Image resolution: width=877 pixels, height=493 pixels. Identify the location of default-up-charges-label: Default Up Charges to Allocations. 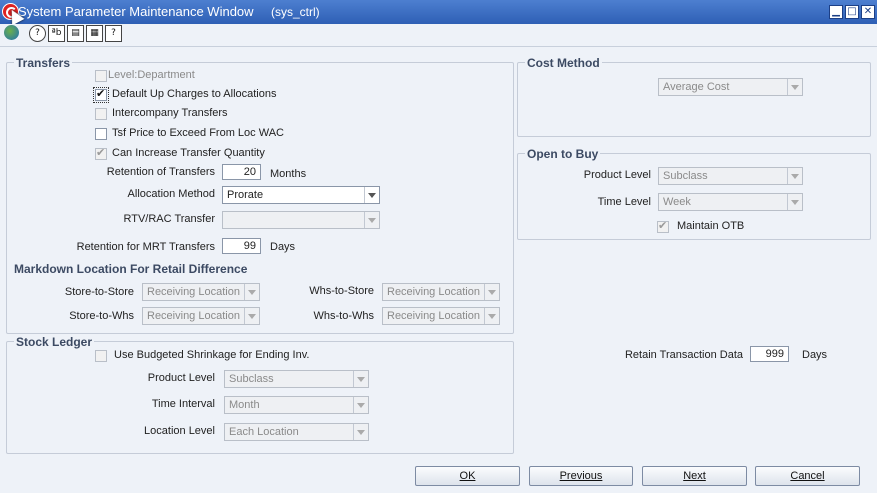
(194, 94).